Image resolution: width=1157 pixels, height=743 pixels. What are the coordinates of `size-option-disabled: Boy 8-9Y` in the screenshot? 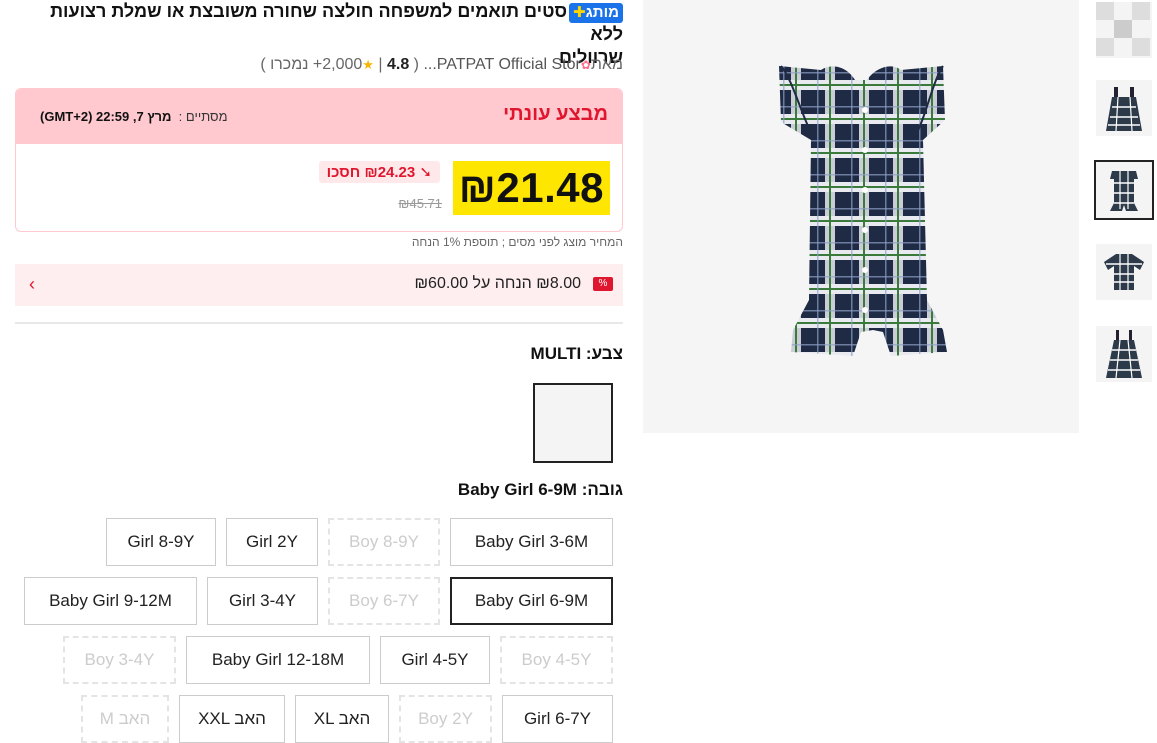 It's located at (384, 542).